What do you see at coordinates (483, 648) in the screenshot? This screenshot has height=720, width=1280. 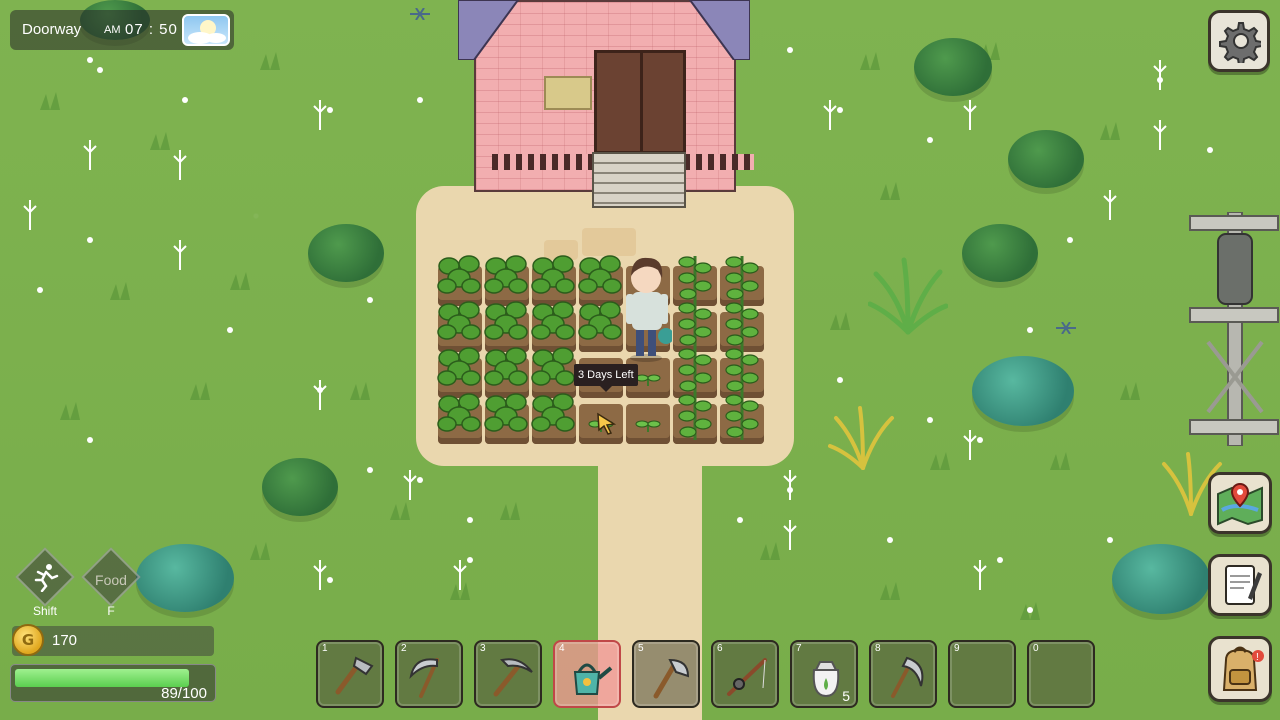 I see `slot-number: 3` at bounding box center [483, 648].